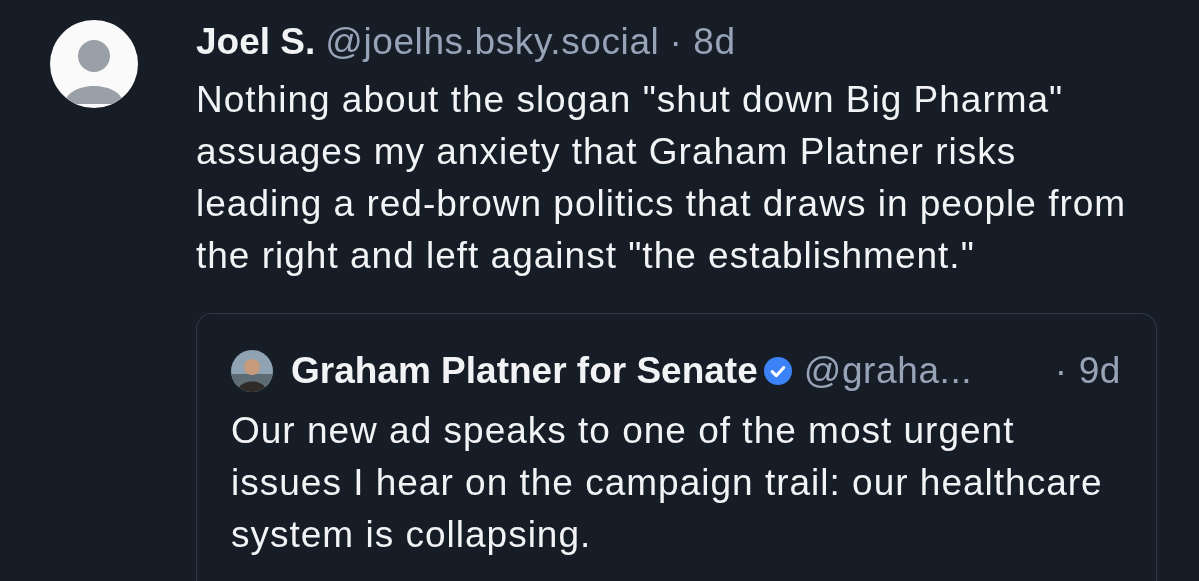 This screenshot has width=1199, height=581. Describe the element at coordinates (492, 42) in the screenshot. I see `author-handle: @joelhs.bsky.social` at that location.